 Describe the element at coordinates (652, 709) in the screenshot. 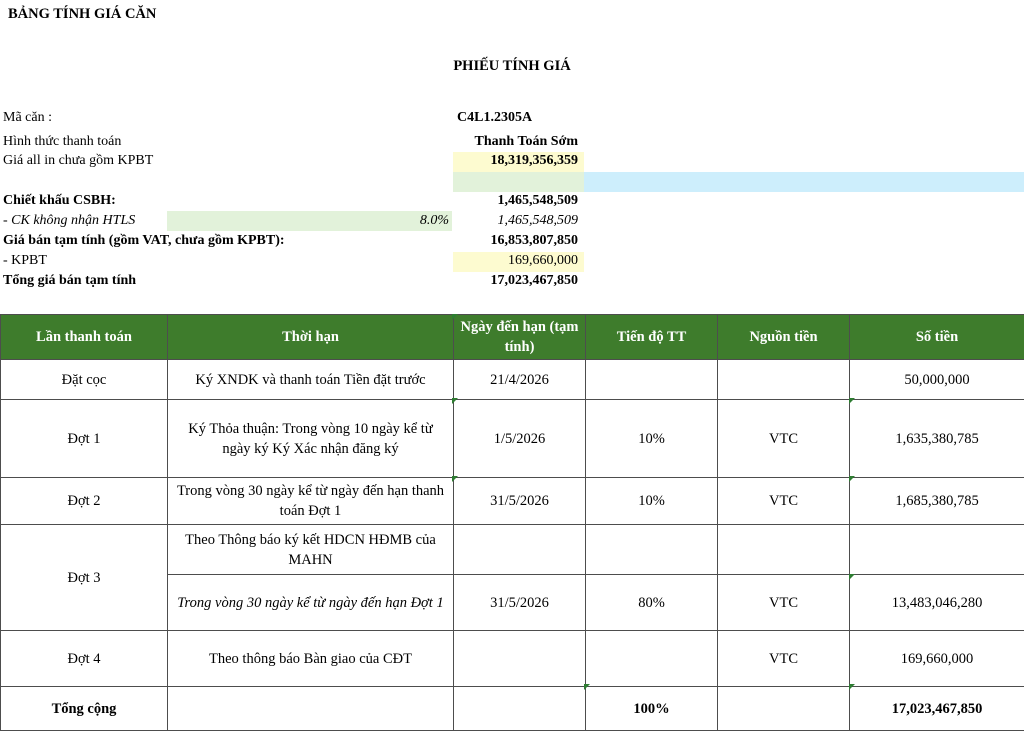

I see `total-progress-cell: 100%` at that location.